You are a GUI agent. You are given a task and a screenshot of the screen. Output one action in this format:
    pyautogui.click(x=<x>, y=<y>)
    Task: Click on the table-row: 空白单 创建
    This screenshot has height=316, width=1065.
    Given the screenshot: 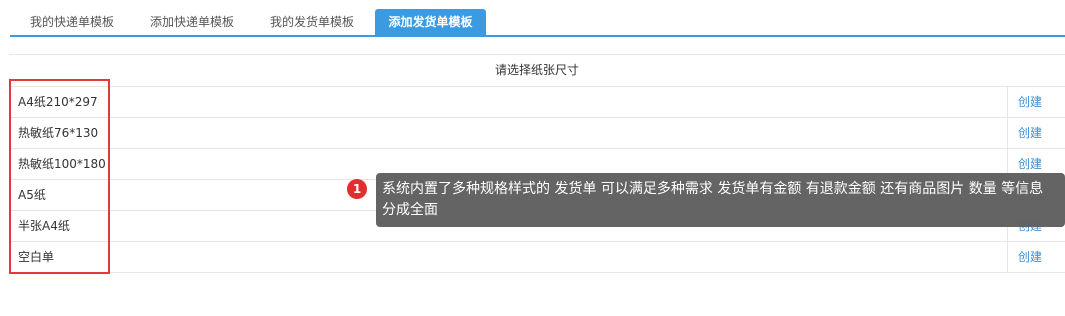 What is the action you would take?
    pyautogui.click(x=537, y=257)
    